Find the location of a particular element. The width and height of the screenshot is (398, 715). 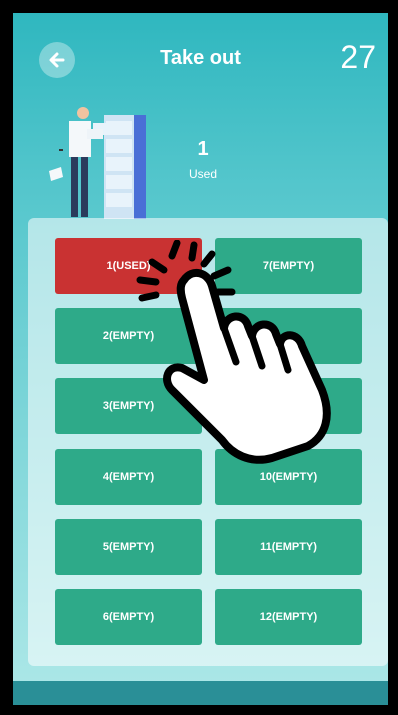

locker-2-button: 2(EMPTY) is located at coordinates (128, 336).